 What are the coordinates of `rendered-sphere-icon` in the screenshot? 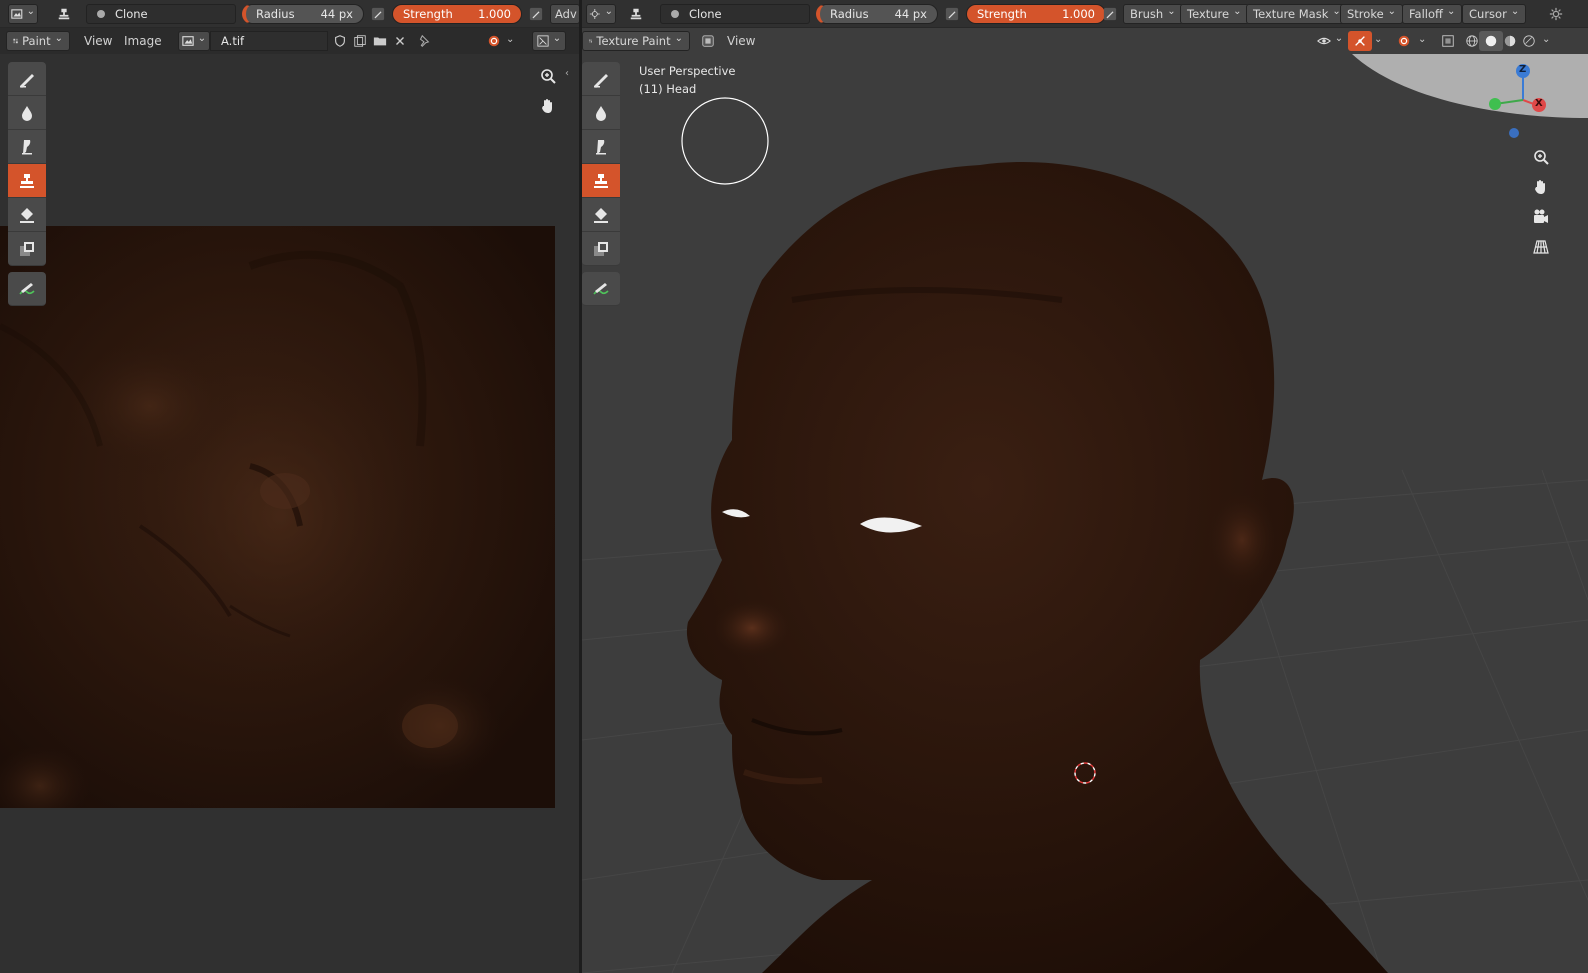 It's located at (1529, 41).